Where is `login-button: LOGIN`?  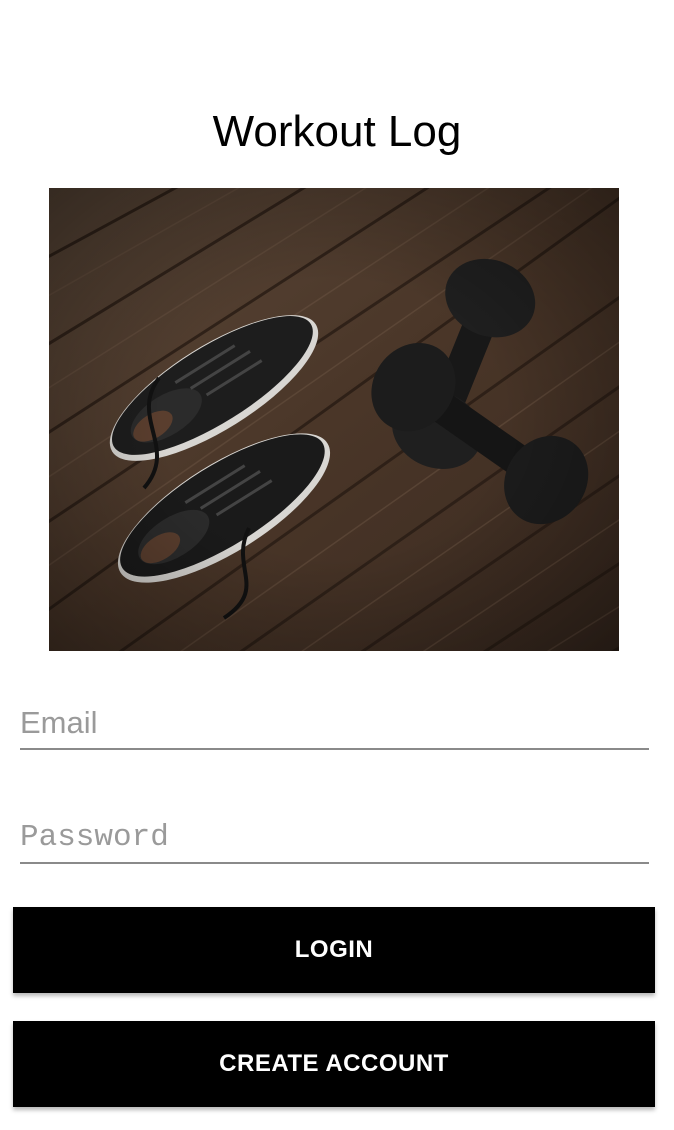 login-button: LOGIN is located at coordinates (334, 950).